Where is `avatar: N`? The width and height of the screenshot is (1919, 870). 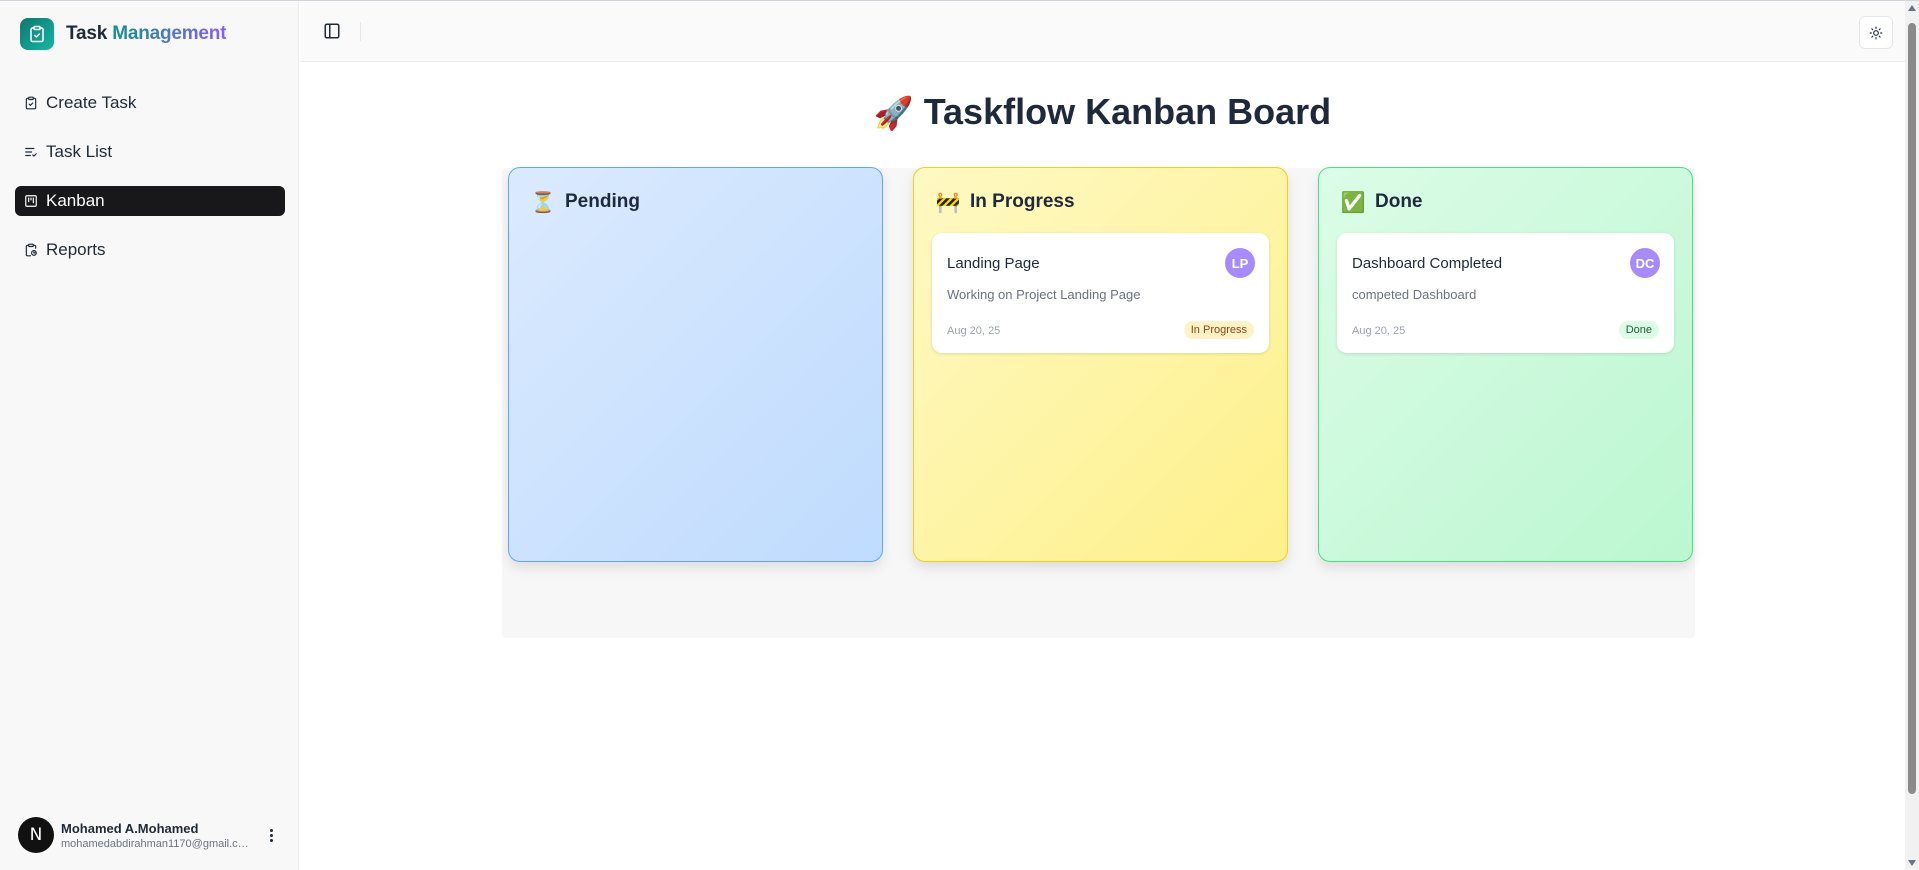 avatar: N is located at coordinates (36, 835).